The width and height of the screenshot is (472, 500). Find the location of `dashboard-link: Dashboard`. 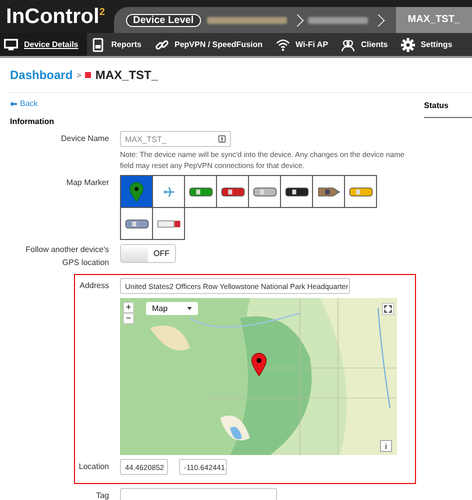

dashboard-link: Dashboard is located at coordinates (41, 75).